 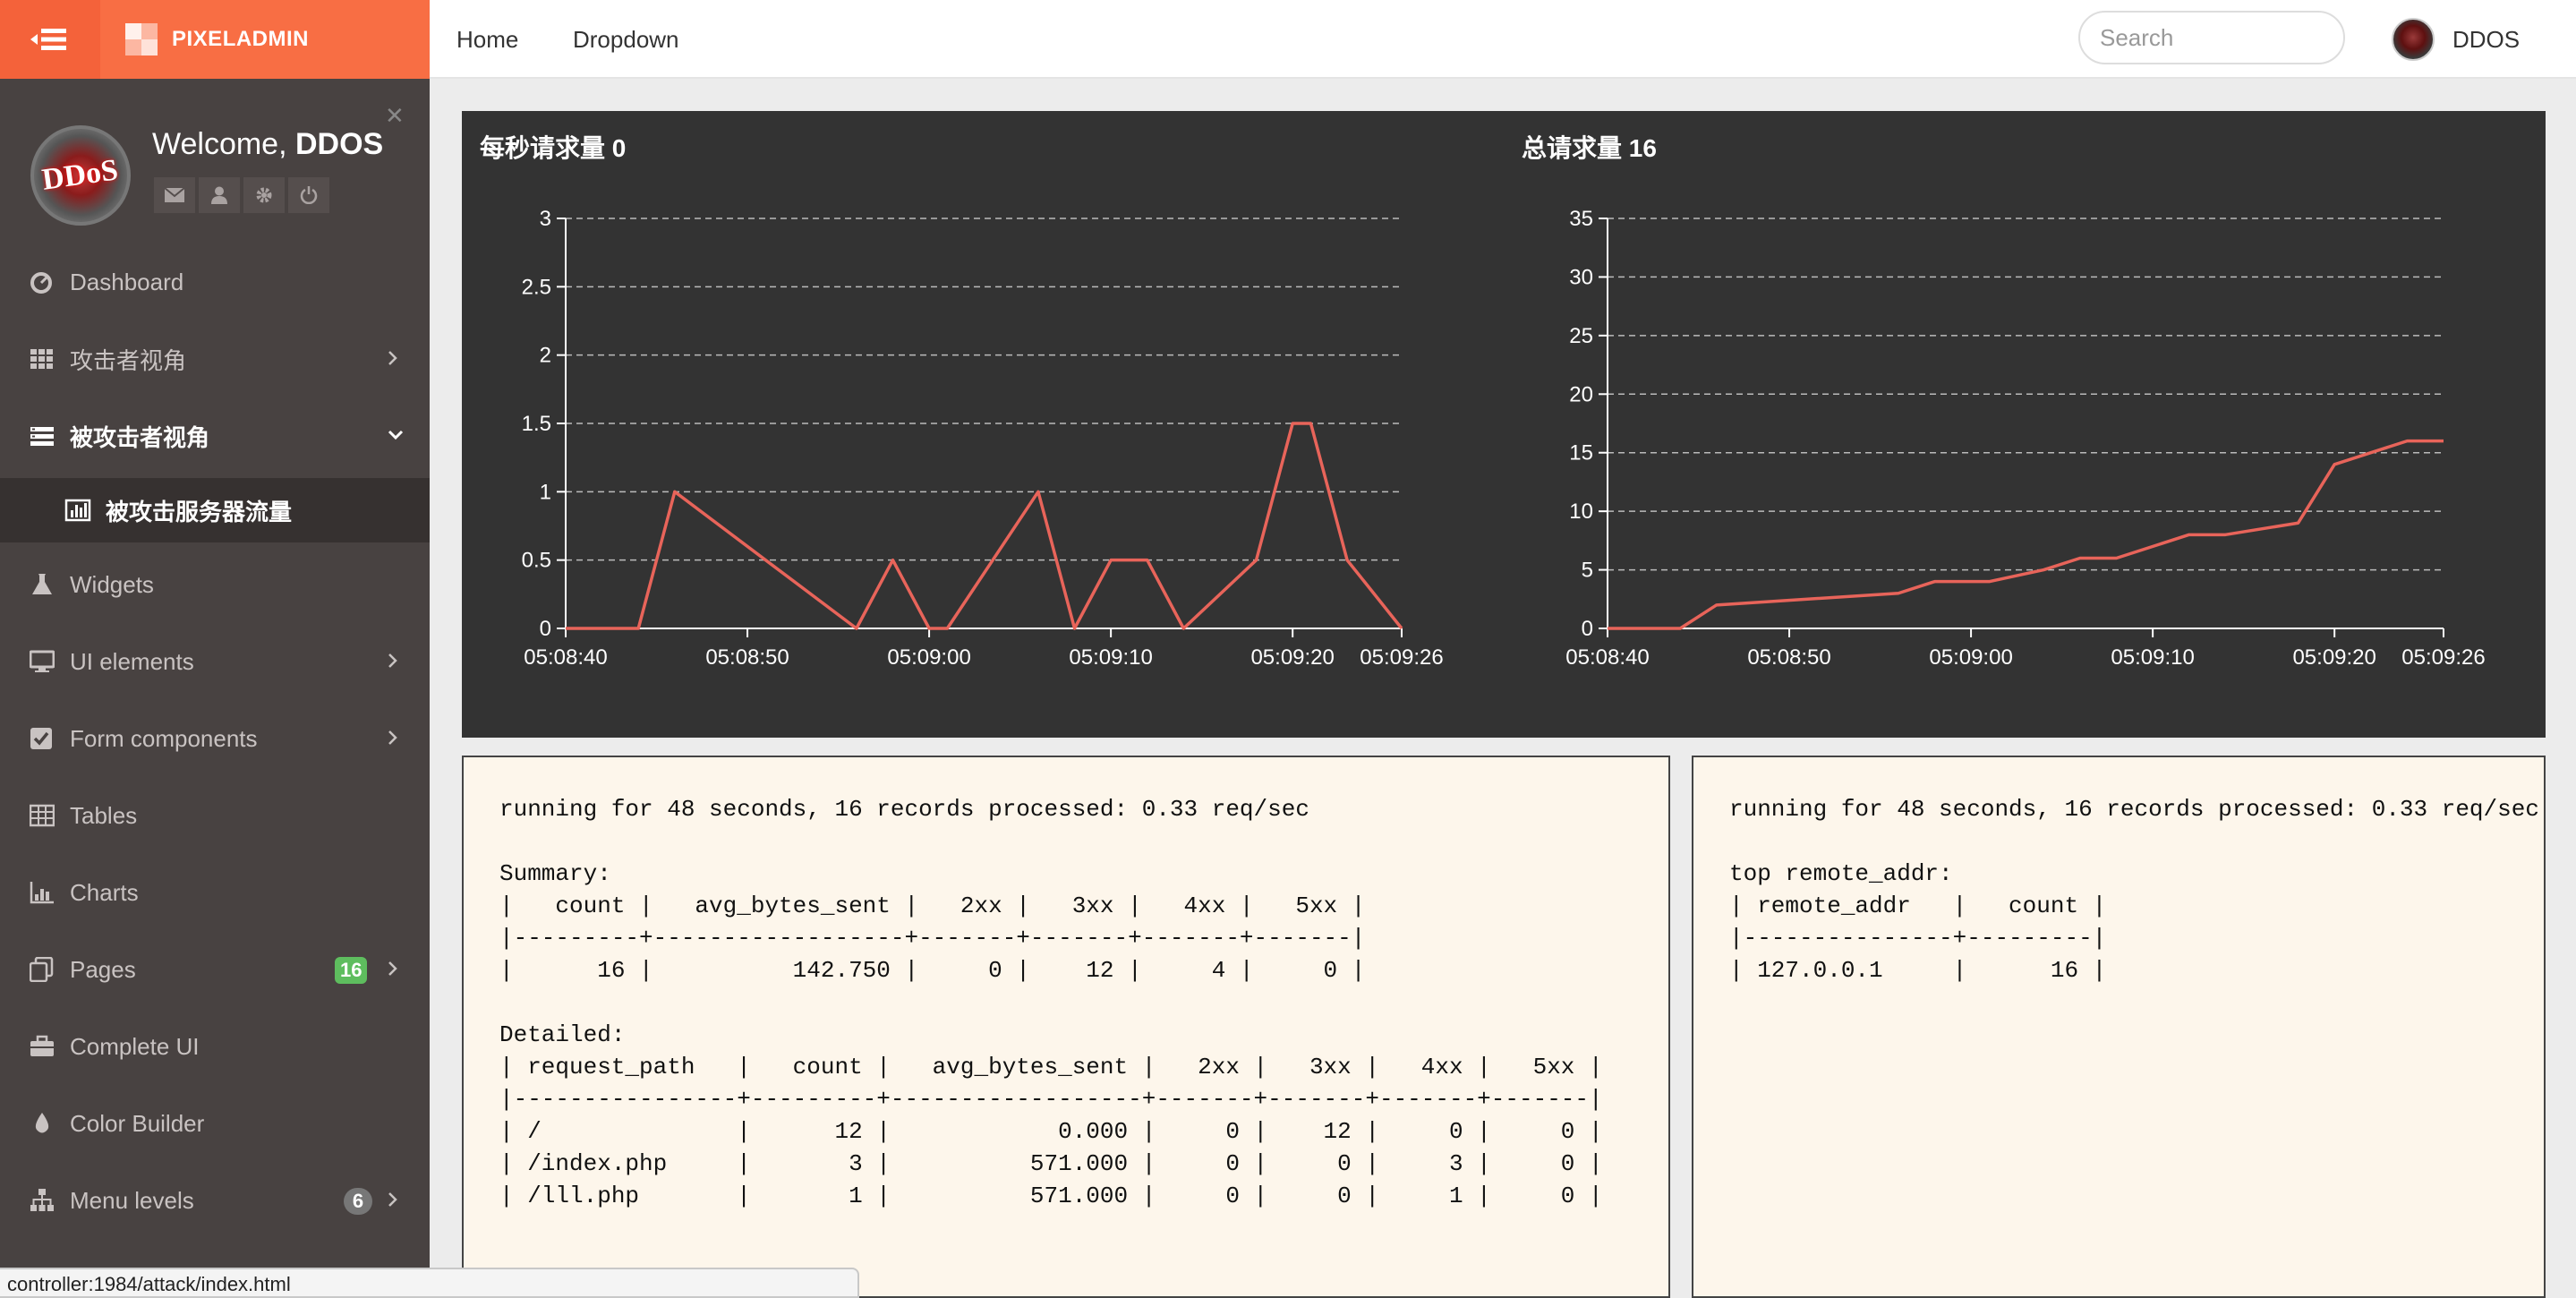 I want to click on nav-home-link: Home, so click(x=487, y=39).